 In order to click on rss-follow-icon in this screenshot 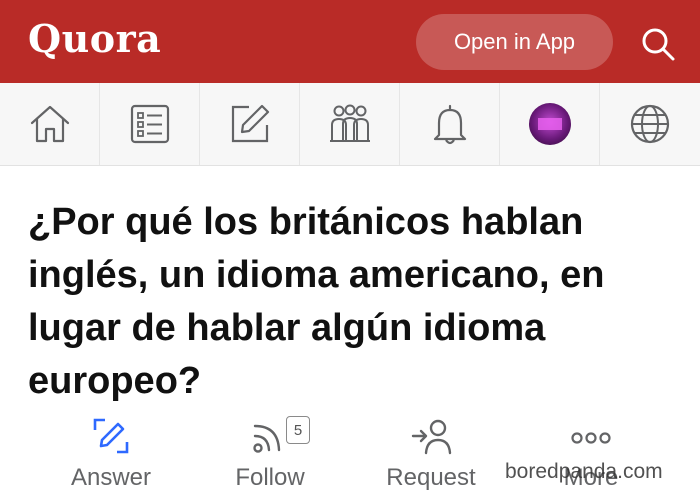, I will do `click(267, 438)`.